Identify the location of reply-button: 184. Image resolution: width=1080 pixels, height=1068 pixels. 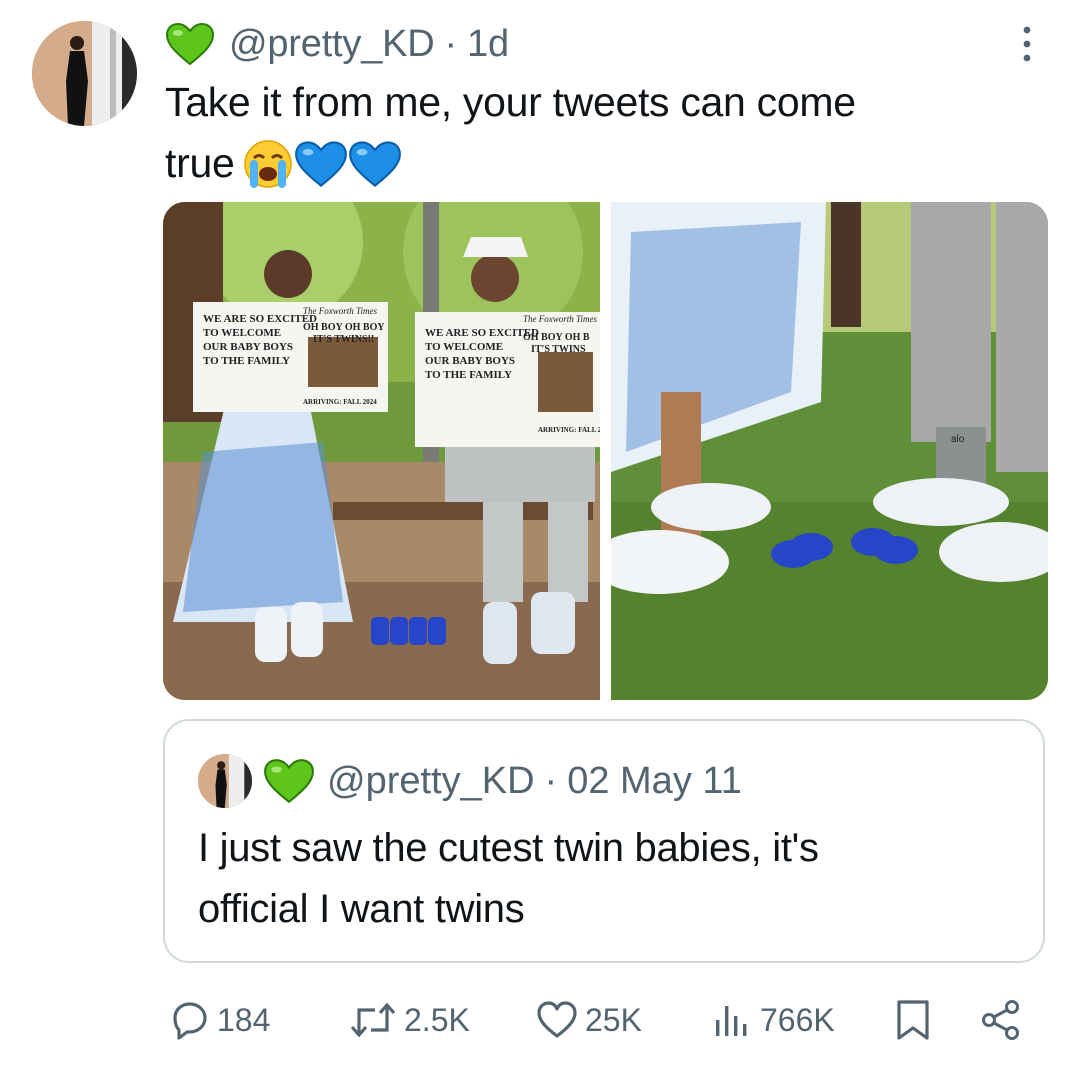
(218, 1020).